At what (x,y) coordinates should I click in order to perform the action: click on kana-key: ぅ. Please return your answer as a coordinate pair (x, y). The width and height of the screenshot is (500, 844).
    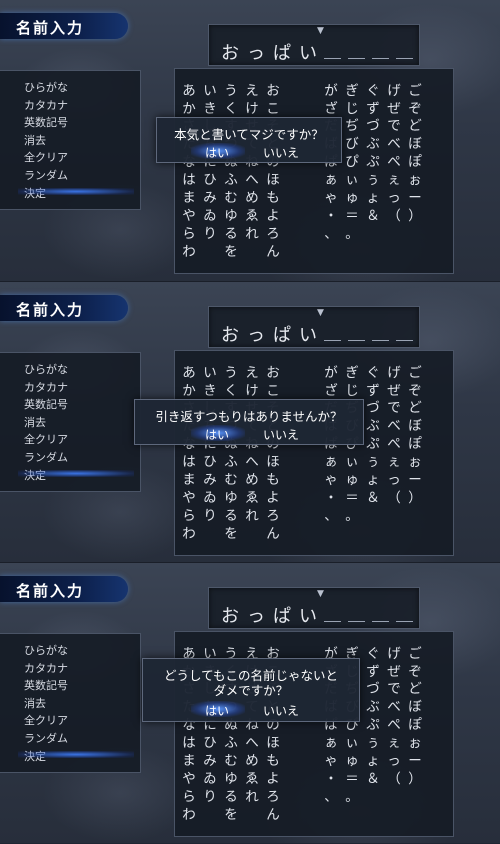
    Looking at the image, I should click on (373, 460).